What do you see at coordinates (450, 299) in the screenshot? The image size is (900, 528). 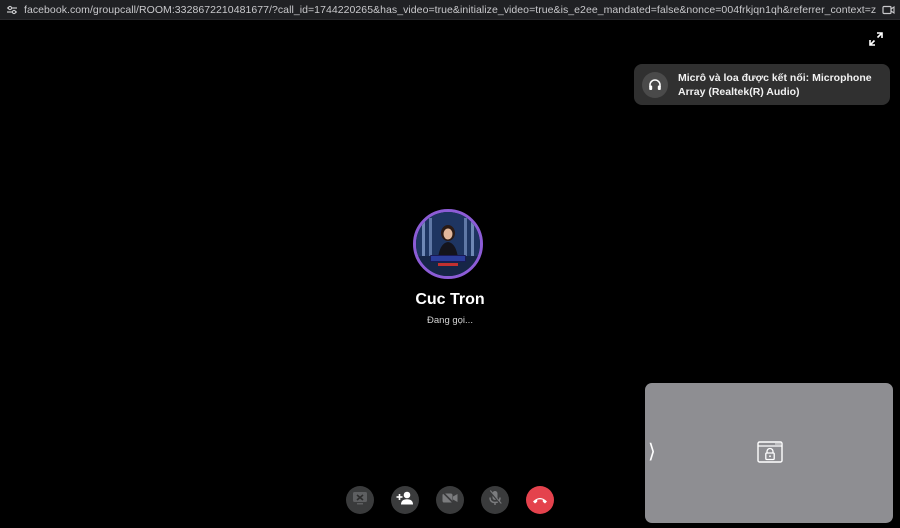 I see `caller-name: Cuc Tron` at bounding box center [450, 299].